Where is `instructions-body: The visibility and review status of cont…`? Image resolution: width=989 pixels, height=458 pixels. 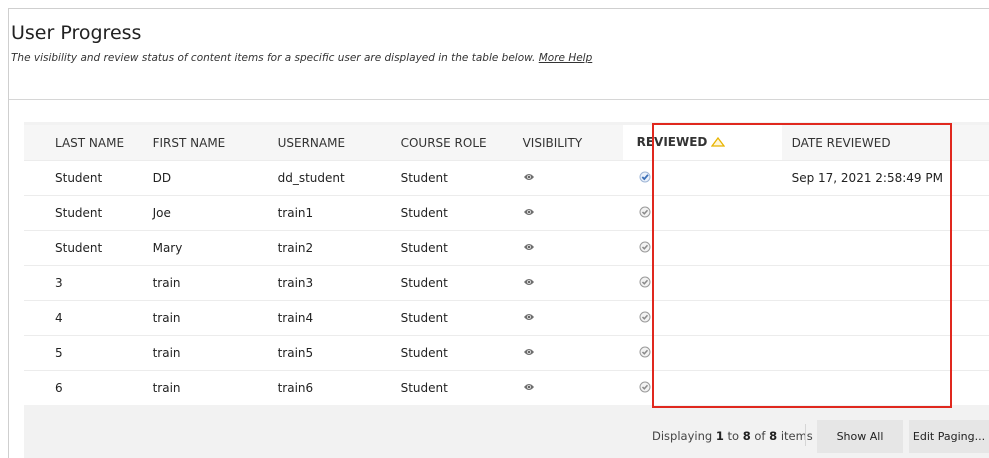 instructions-body: The visibility and review status of cont… is located at coordinates (273, 58).